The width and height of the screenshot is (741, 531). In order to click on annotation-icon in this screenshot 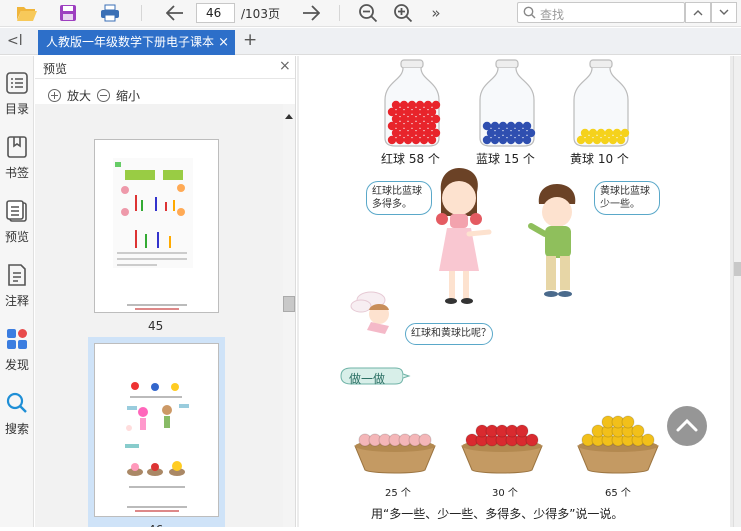, I will do `click(17, 275)`.